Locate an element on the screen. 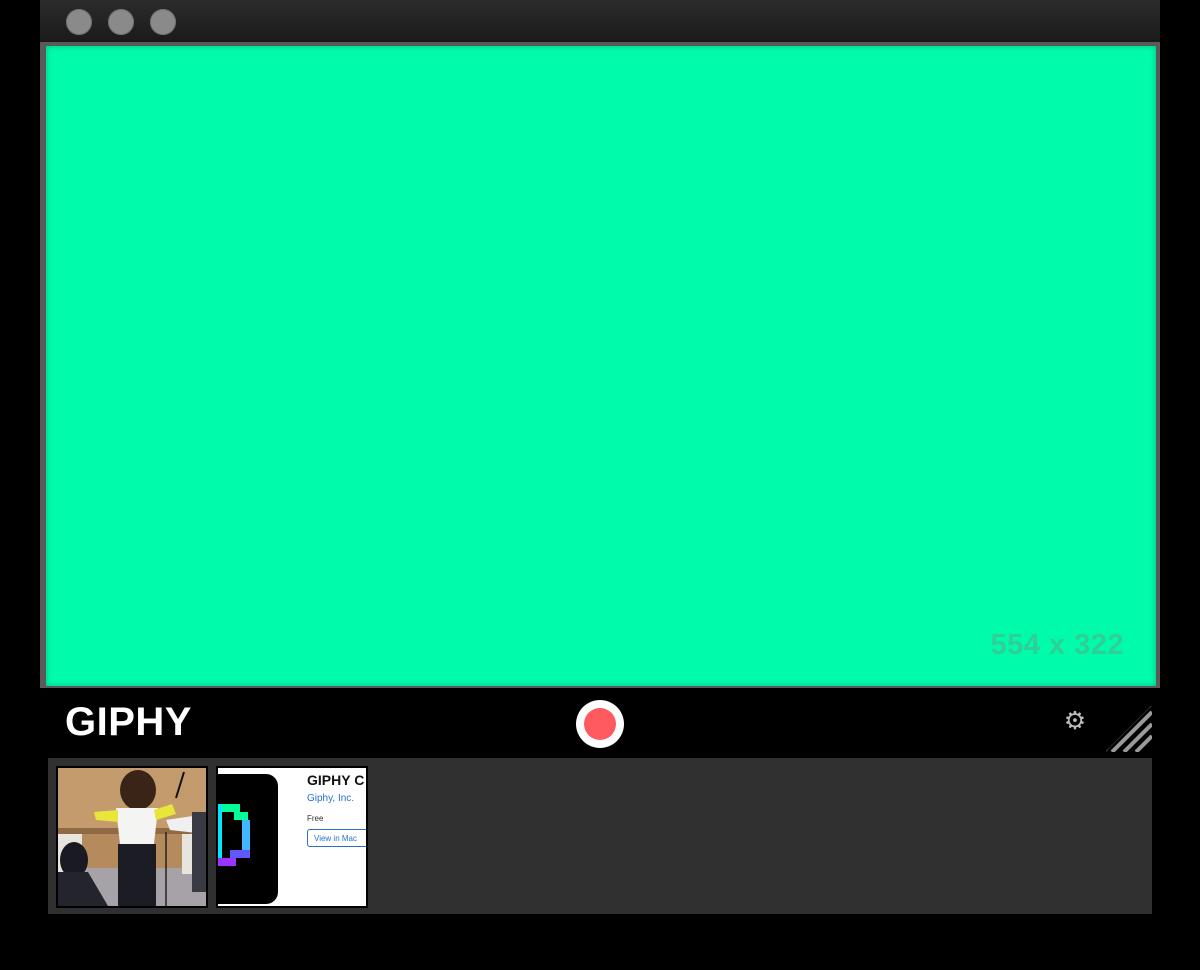 The width and height of the screenshot is (1200, 970). record-button is located at coordinates (600, 724).